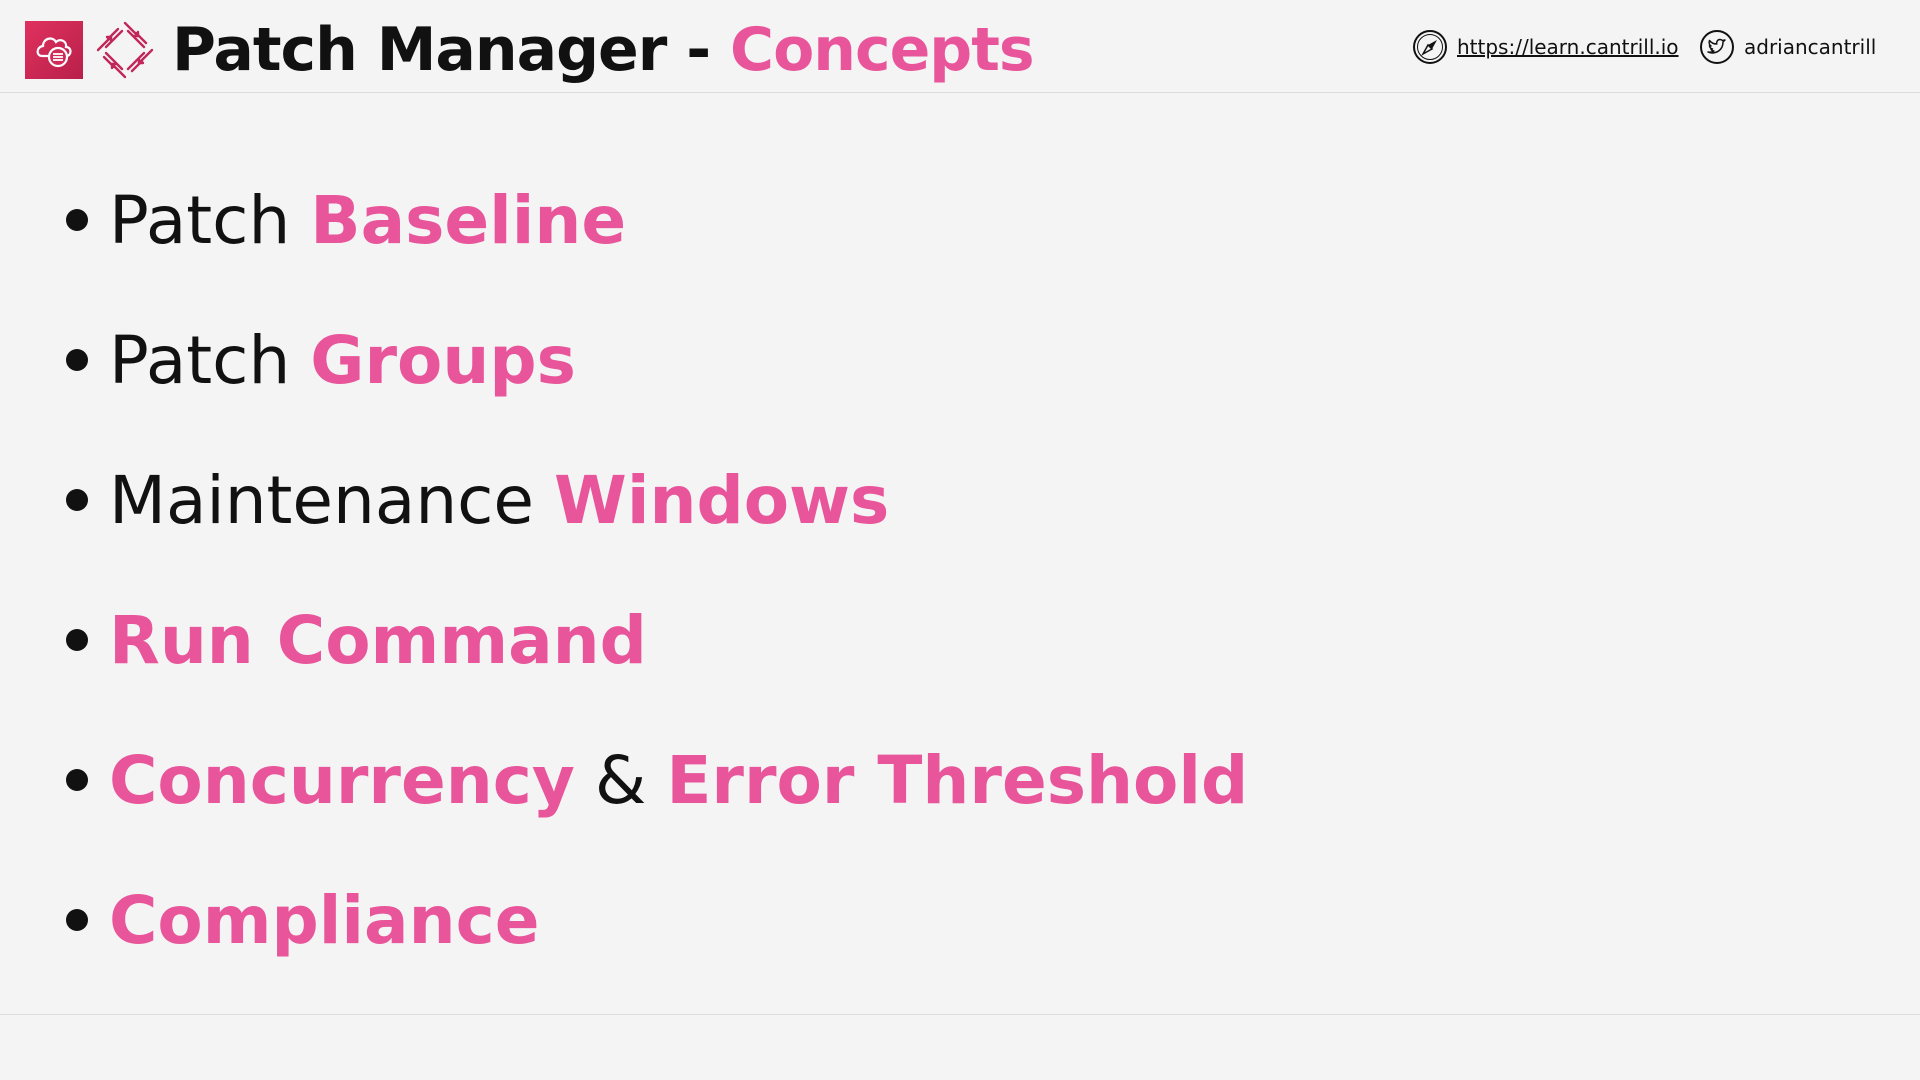 The width and height of the screenshot is (1920, 1080). What do you see at coordinates (419, 50) in the screenshot?
I see `title-main: Patch Manager` at bounding box center [419, 50].